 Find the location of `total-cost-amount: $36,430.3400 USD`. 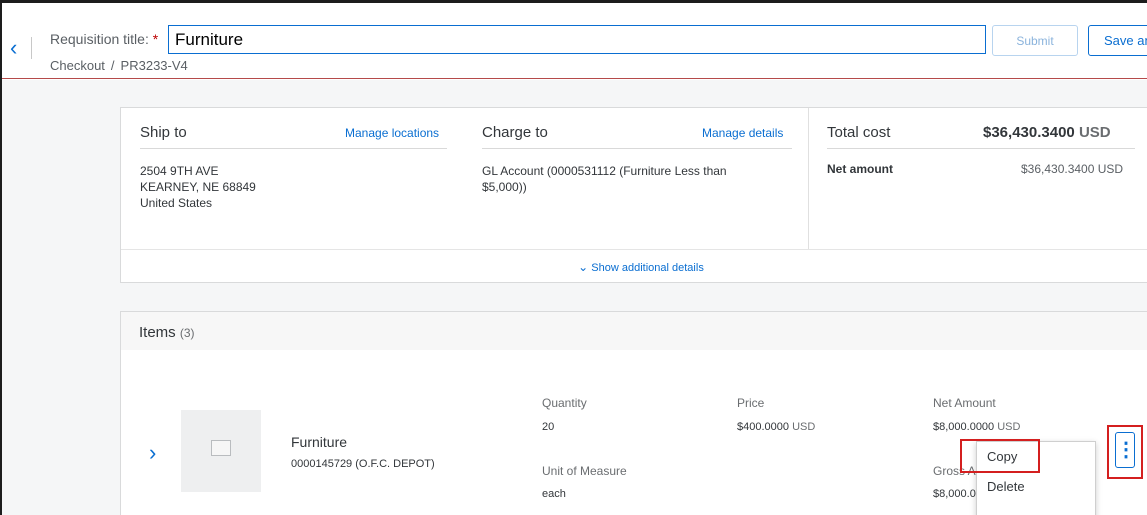

total-cost-amount: $36,430.3400 USD is located at coordinates (1047, 132).